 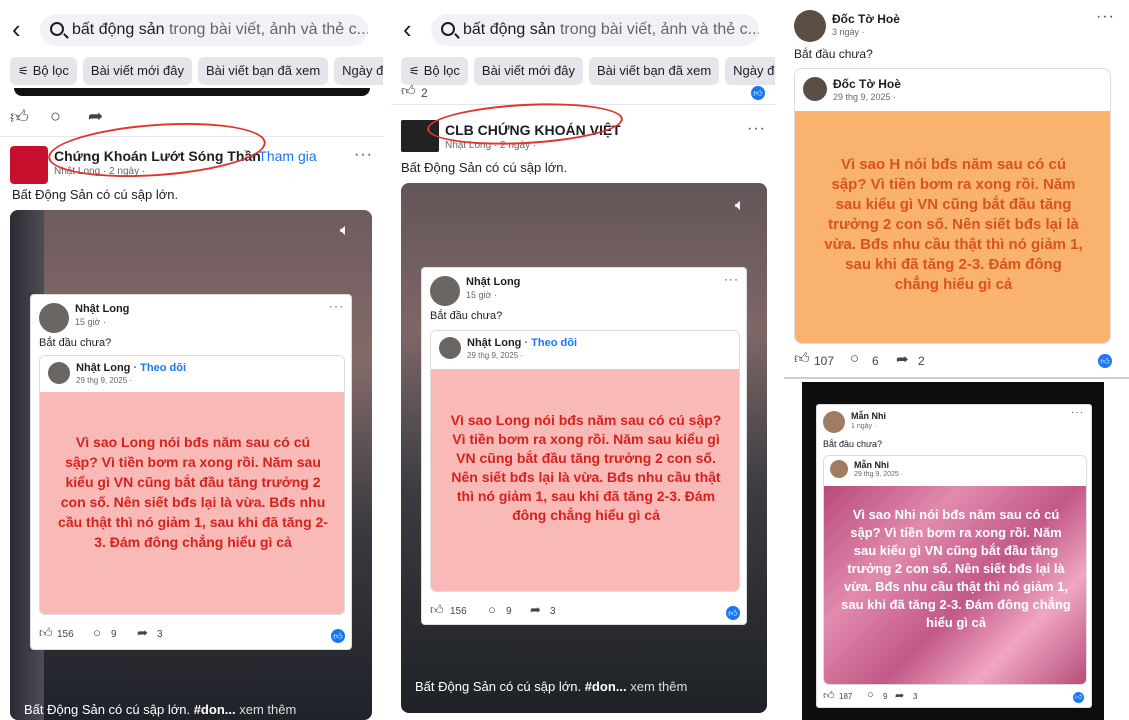 I want to click on previous-like-count: 2, so click(x=424, y=93).